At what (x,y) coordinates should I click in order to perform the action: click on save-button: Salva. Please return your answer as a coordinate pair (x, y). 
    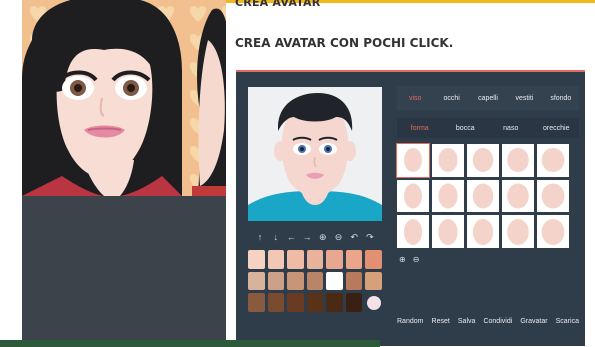
    Looking at the image, I should click on (467, 324).